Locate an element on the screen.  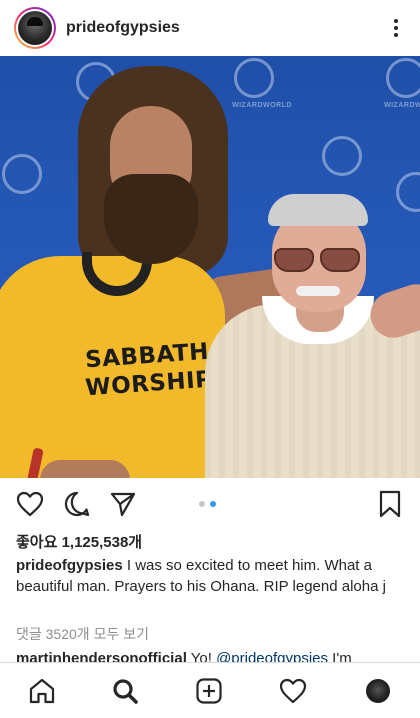
avatar-frame is located at coordinates (35, 28).